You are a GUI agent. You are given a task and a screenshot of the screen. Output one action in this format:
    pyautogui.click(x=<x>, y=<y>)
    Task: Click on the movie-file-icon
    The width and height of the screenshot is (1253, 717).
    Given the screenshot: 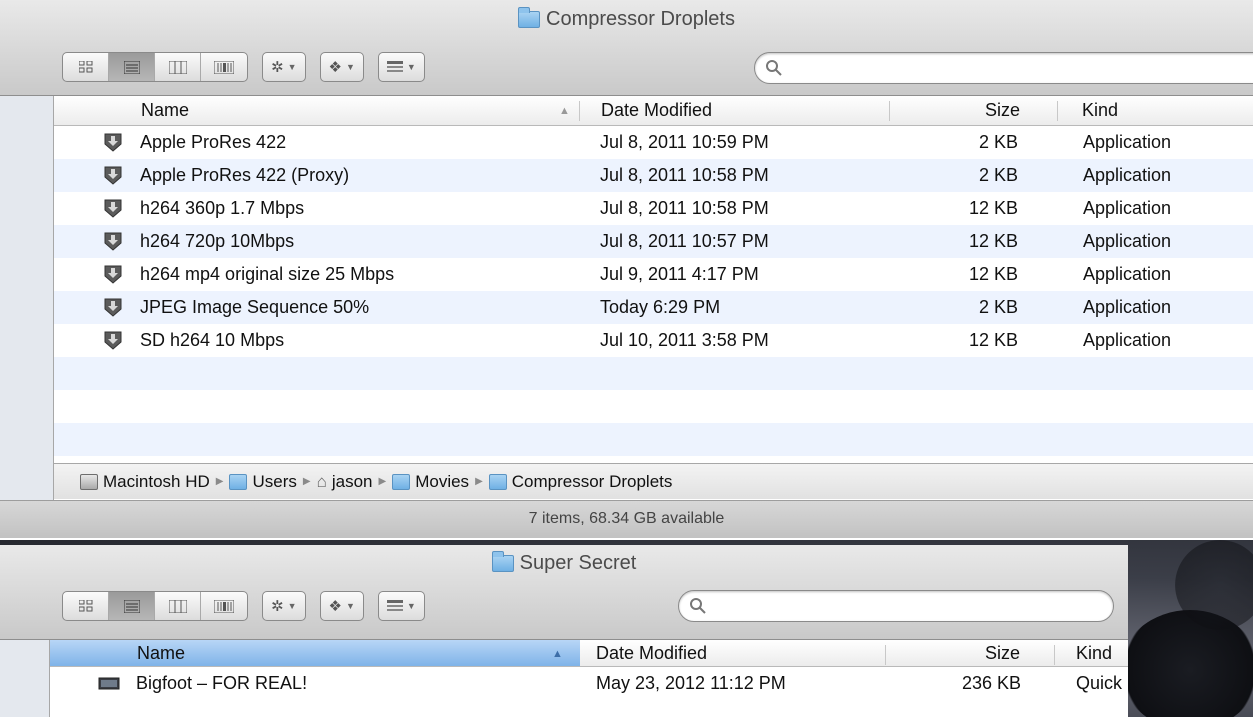 What is the action you would take?
    pyautogui.click(x=109, y=683)
    